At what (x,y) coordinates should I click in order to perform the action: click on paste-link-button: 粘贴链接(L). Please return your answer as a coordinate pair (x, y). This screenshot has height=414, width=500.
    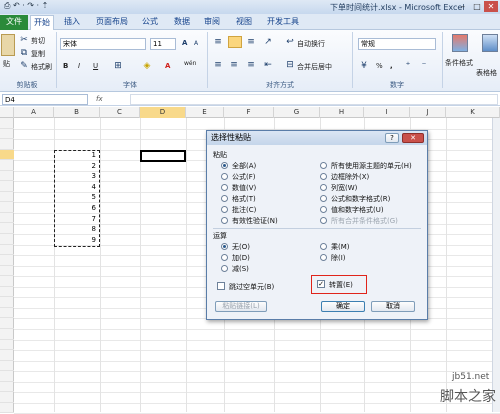
    Looking at the image, I should click on (241, 306).